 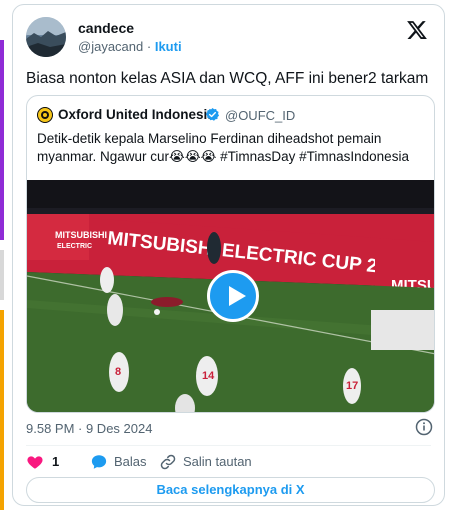 I want to click on page-left-edge, so click(x=3, y=255).